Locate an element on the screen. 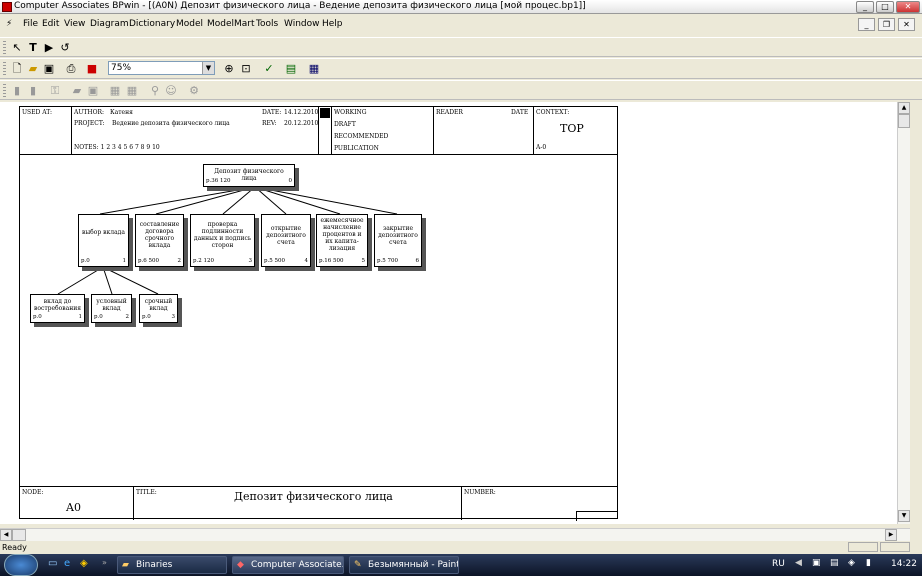  mdi-minimize-button: _ is located at coordinates (866, 24).